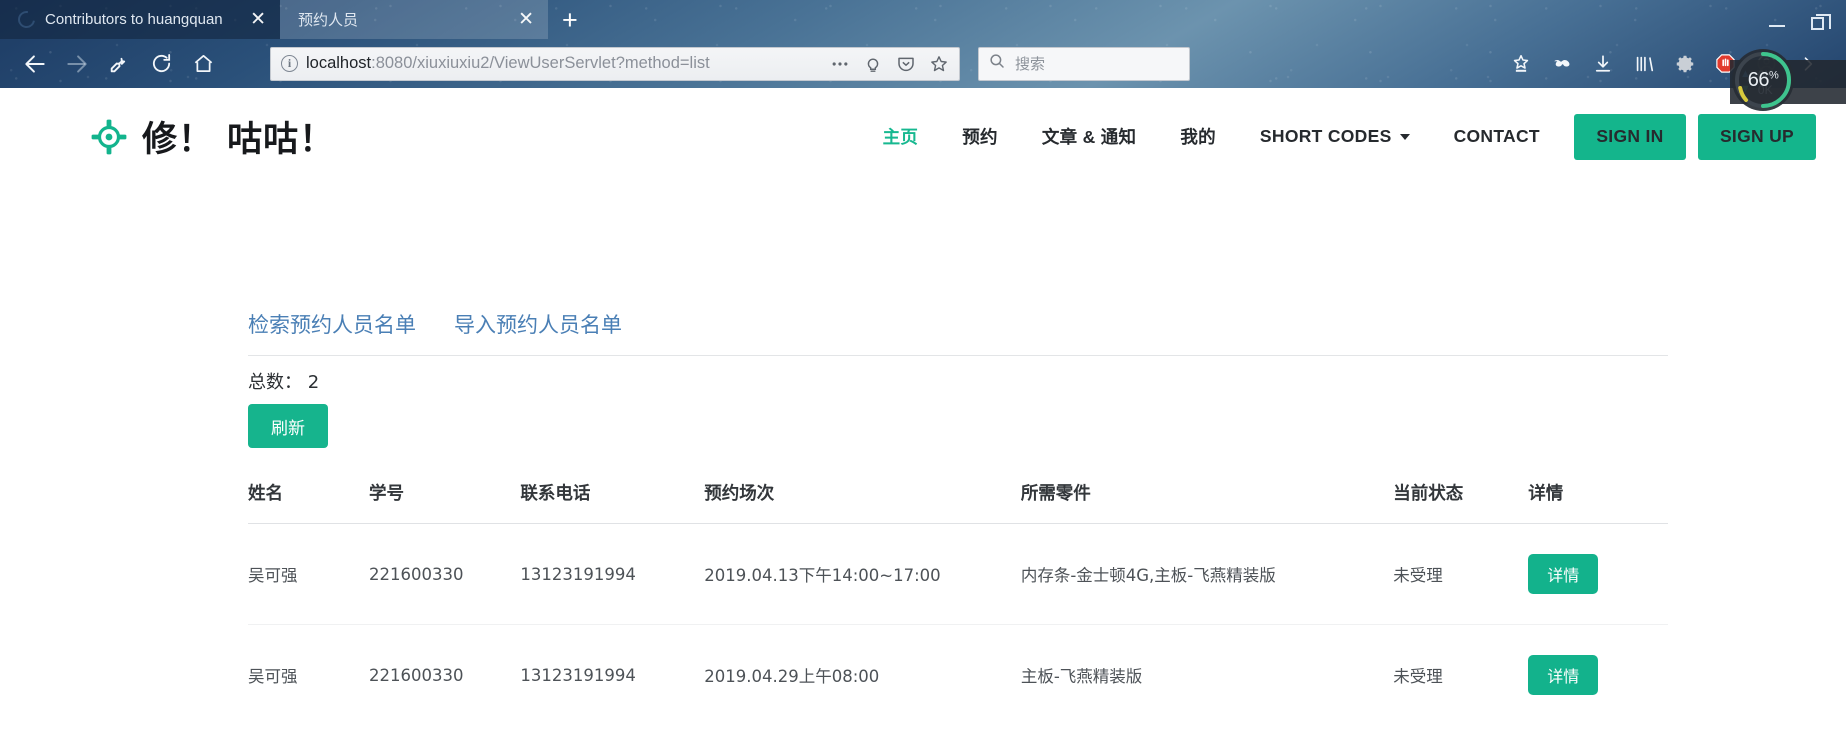  Describe the element at coordinates (1629, 136) in the screenshot. I see `sign-in-button: SIGN IN` at that location.